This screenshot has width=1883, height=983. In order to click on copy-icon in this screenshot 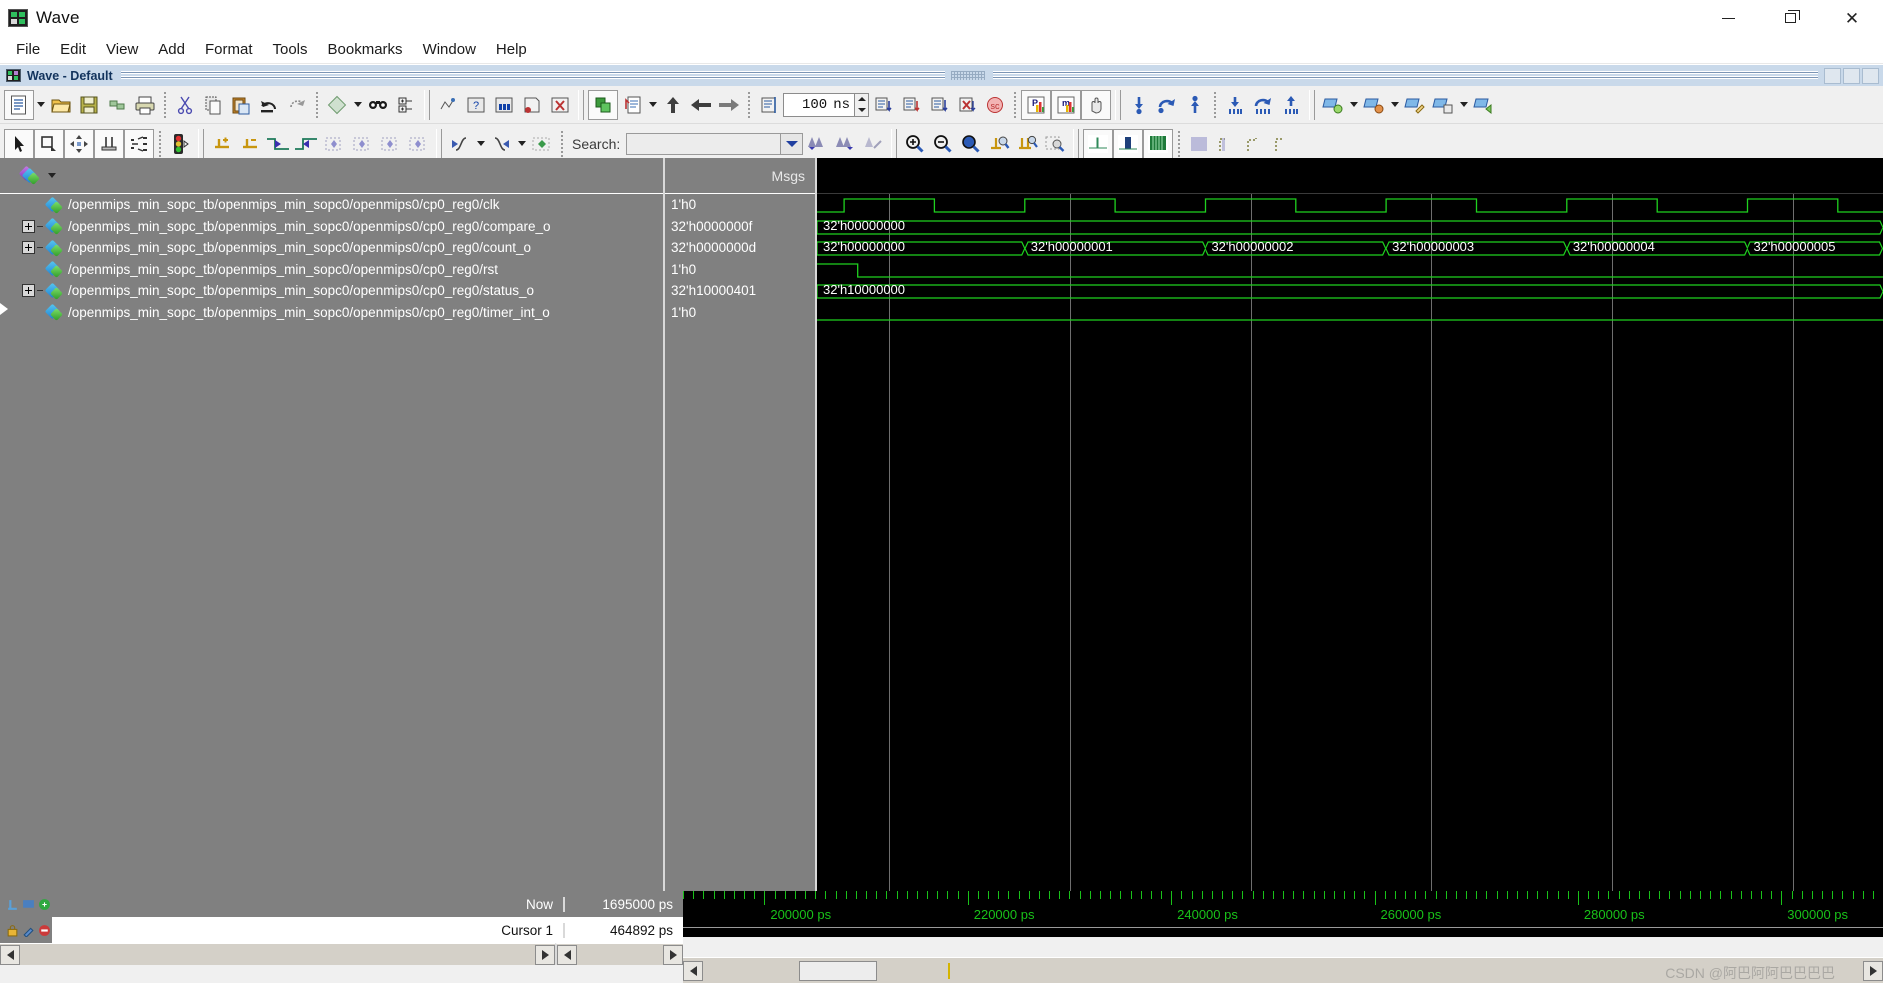, I will do `click(213, 105)`.